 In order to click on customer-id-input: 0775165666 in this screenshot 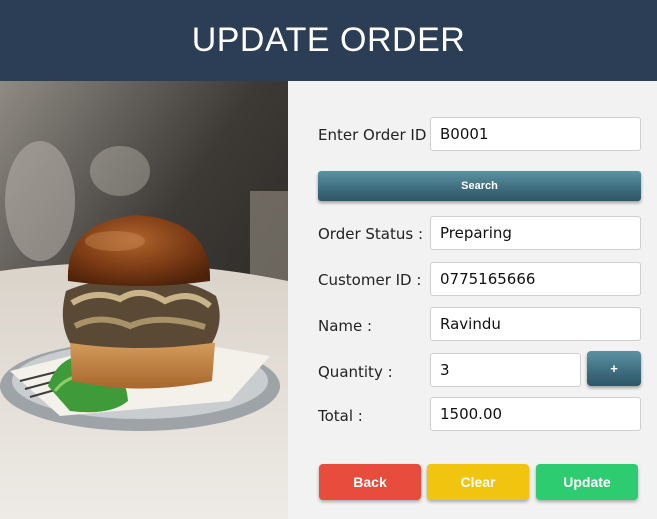, I will do `click(535, 279)`.